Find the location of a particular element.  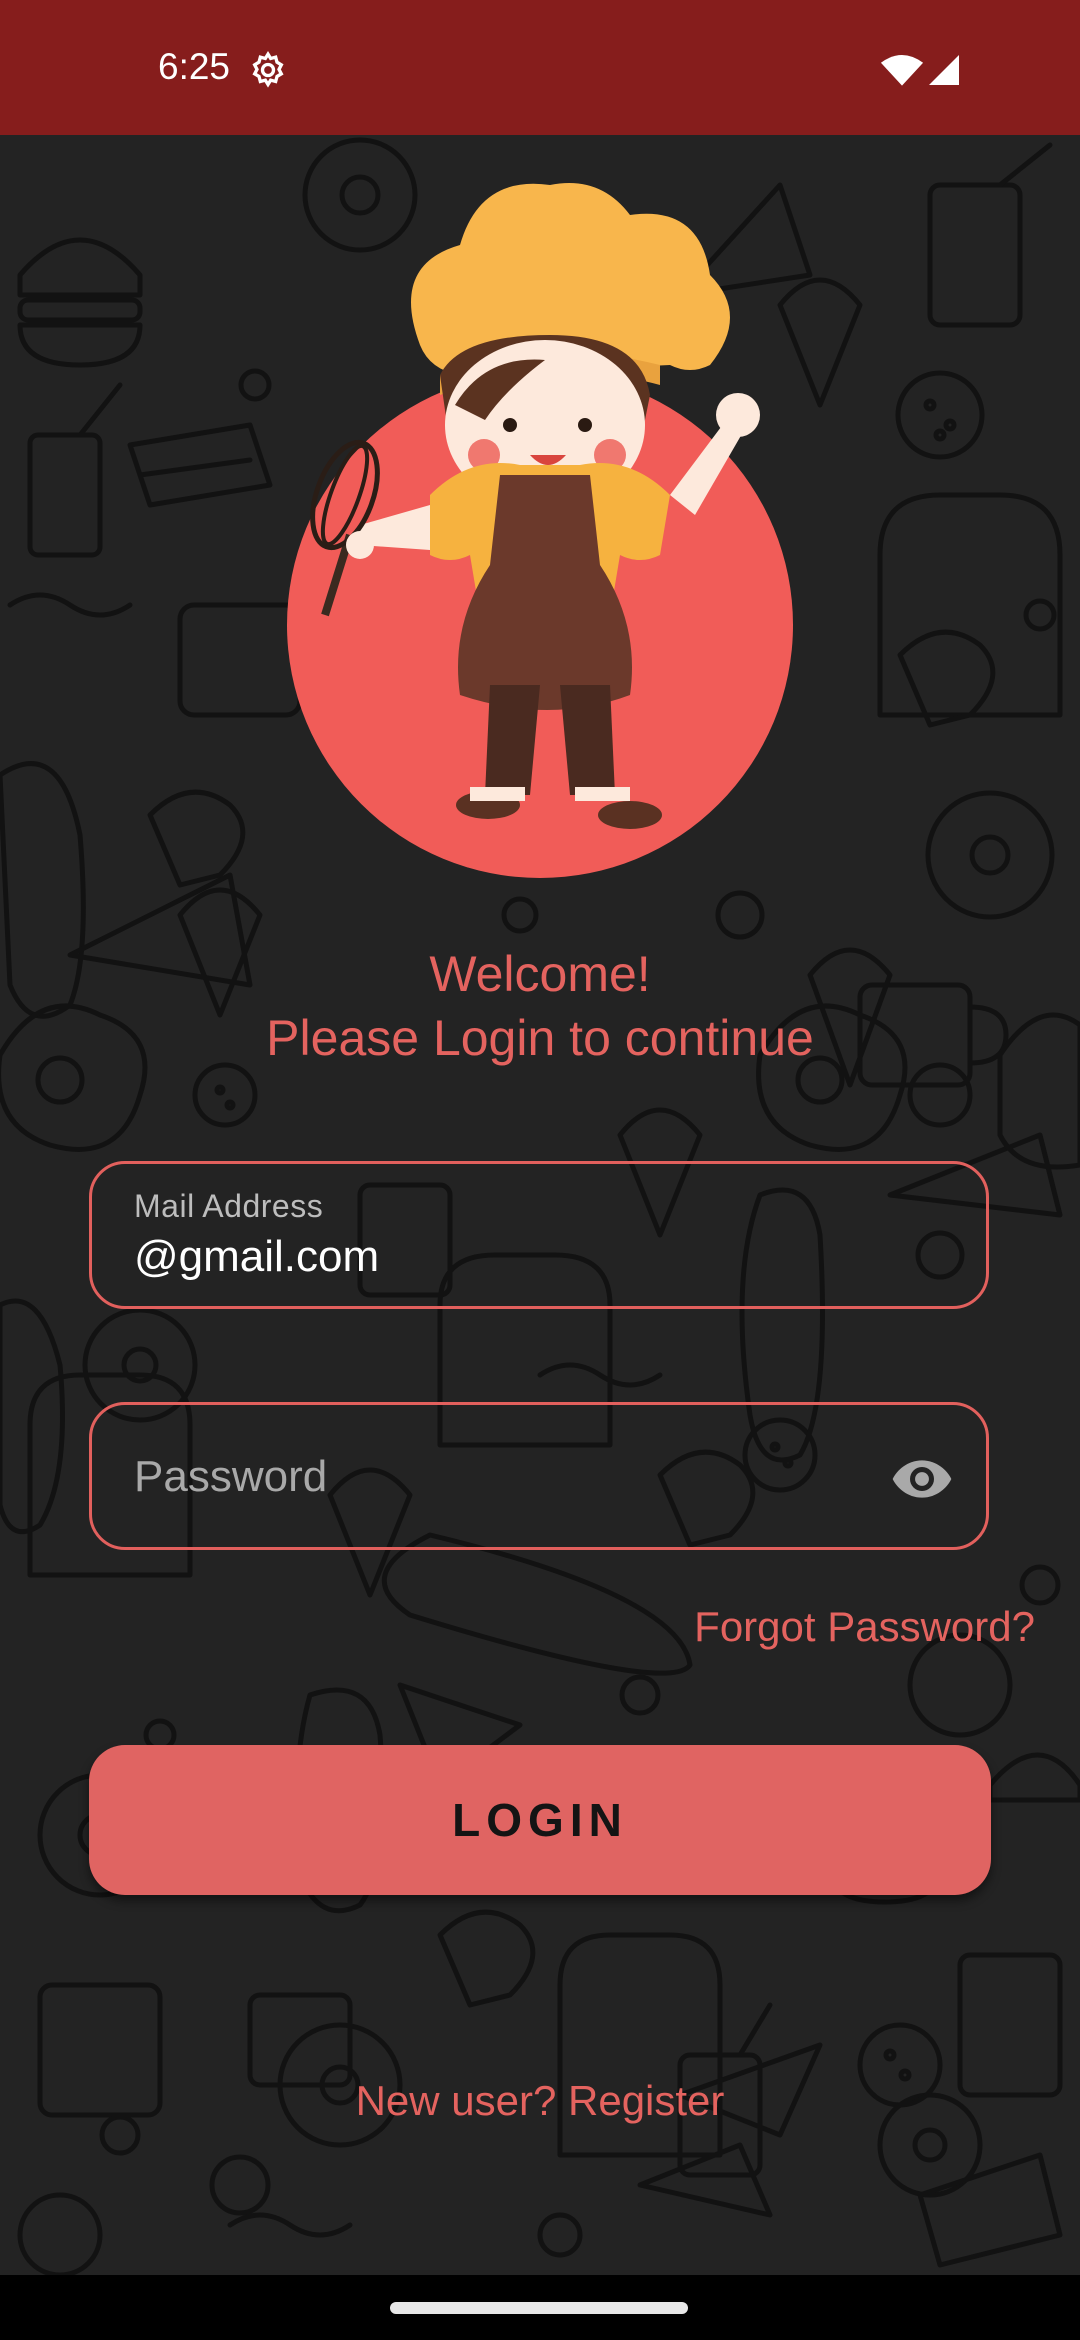

email-field: Mail Address @gmail.com is located at coordinates (539, 1235).